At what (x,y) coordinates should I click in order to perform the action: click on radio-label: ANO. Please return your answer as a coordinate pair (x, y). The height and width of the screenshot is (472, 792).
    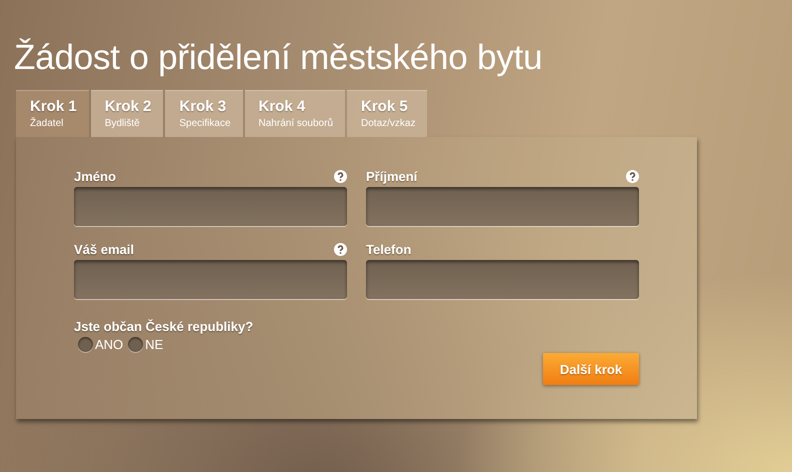
    Looking at the image, I should click on (109, 344).